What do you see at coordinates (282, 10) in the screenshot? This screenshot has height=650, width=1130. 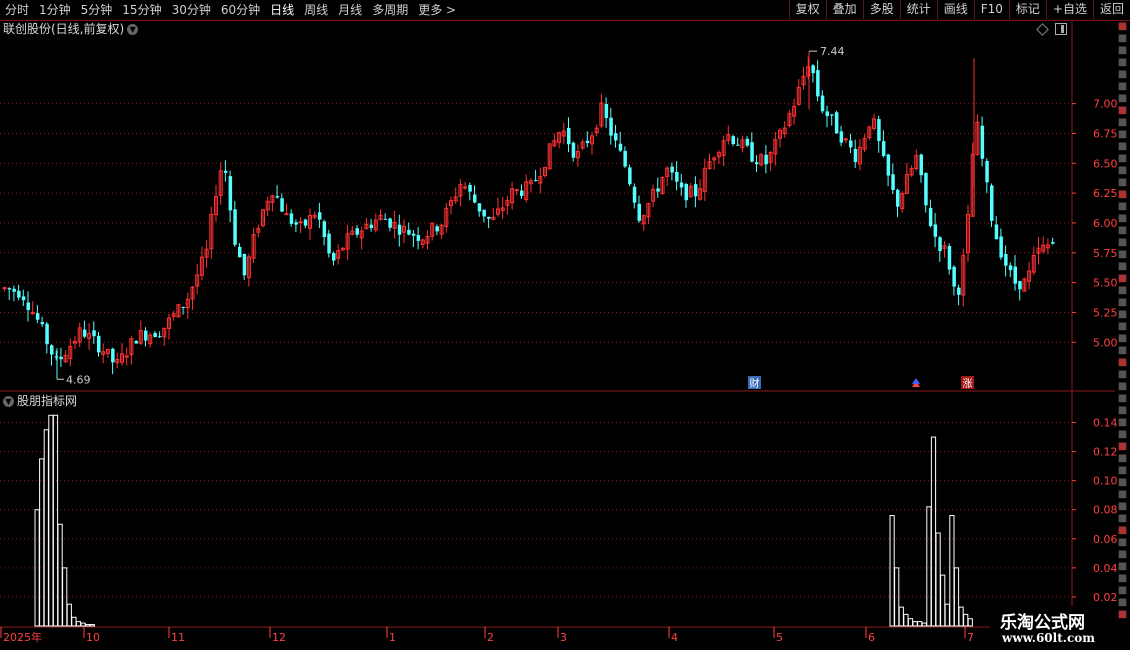 I see `period-tab-6: 日线` at bounding box center [282, 10].